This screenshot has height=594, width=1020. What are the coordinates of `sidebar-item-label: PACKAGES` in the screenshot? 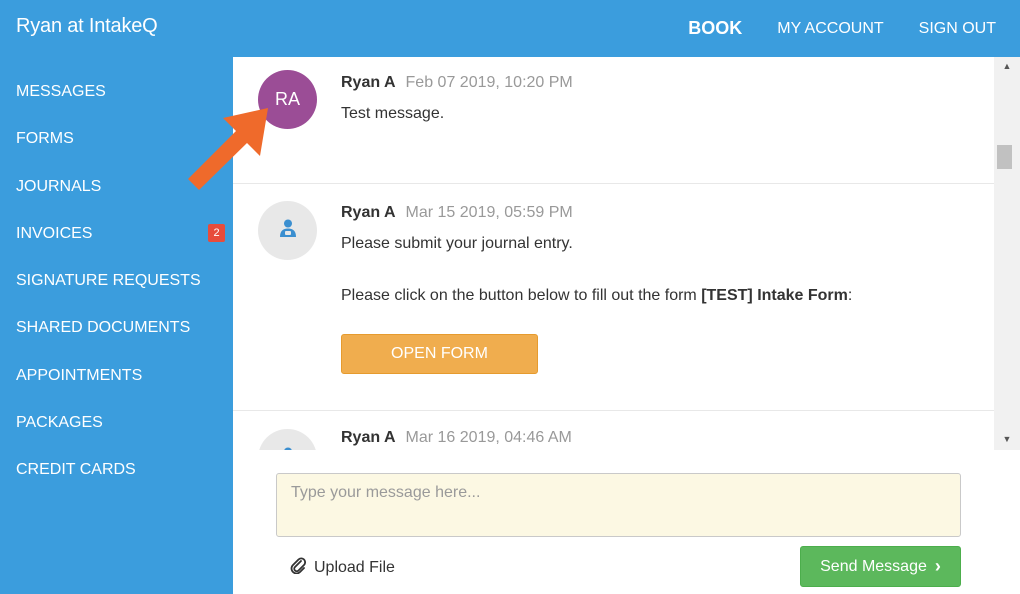 It's located at (59, 423).